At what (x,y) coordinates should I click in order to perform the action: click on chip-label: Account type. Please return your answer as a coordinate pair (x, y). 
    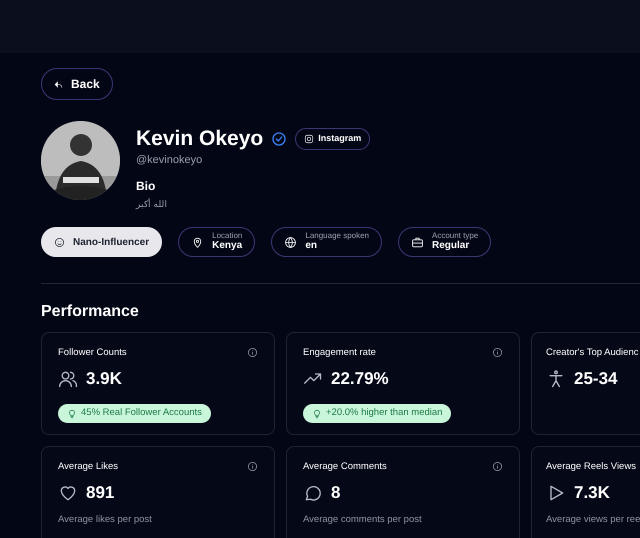
    Looking at the image, I should click on (455, 236).